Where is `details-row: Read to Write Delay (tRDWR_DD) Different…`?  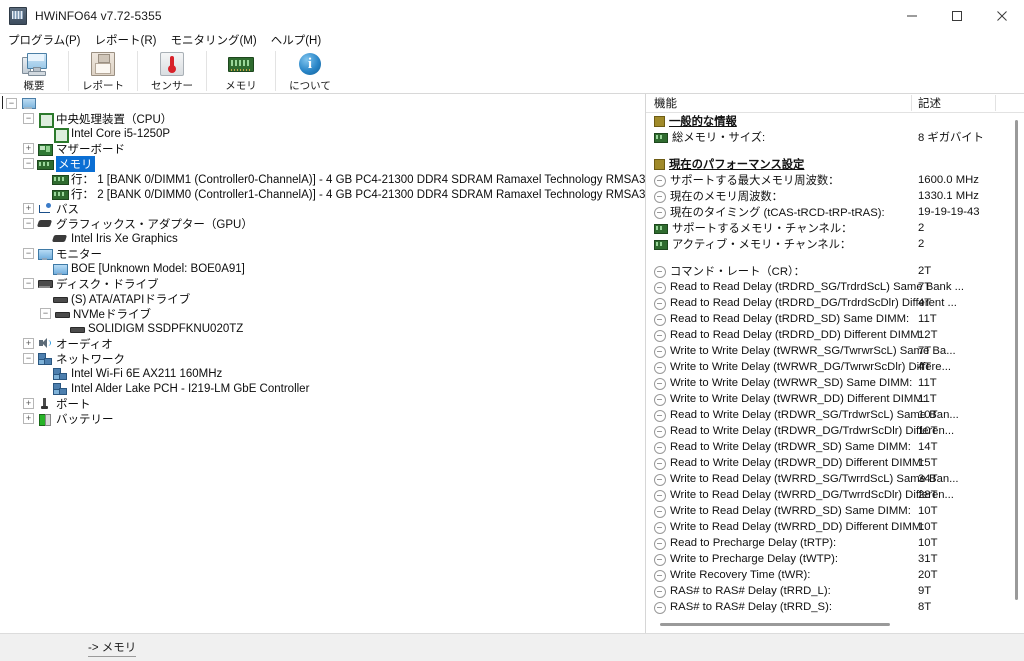
details-row: Read to Write Delay (tRDWR_DD) Different… is located at coordinates (835, 463).